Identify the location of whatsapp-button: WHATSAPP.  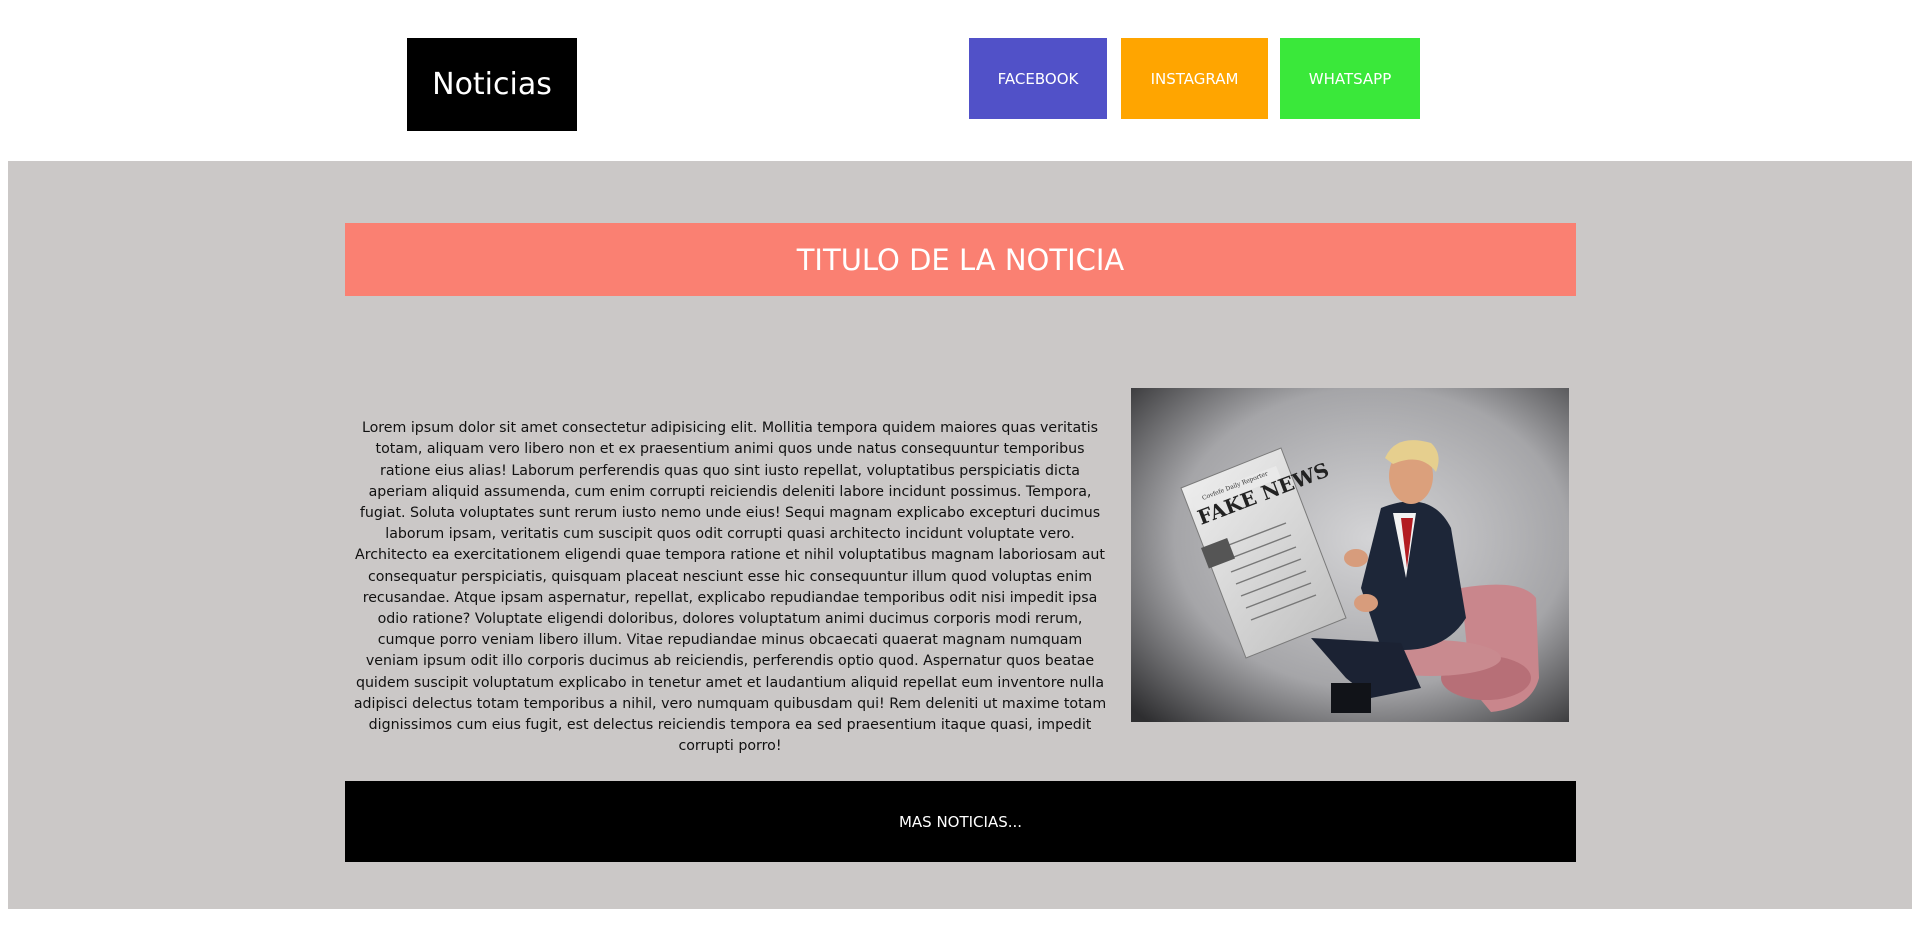
(1350, 78).